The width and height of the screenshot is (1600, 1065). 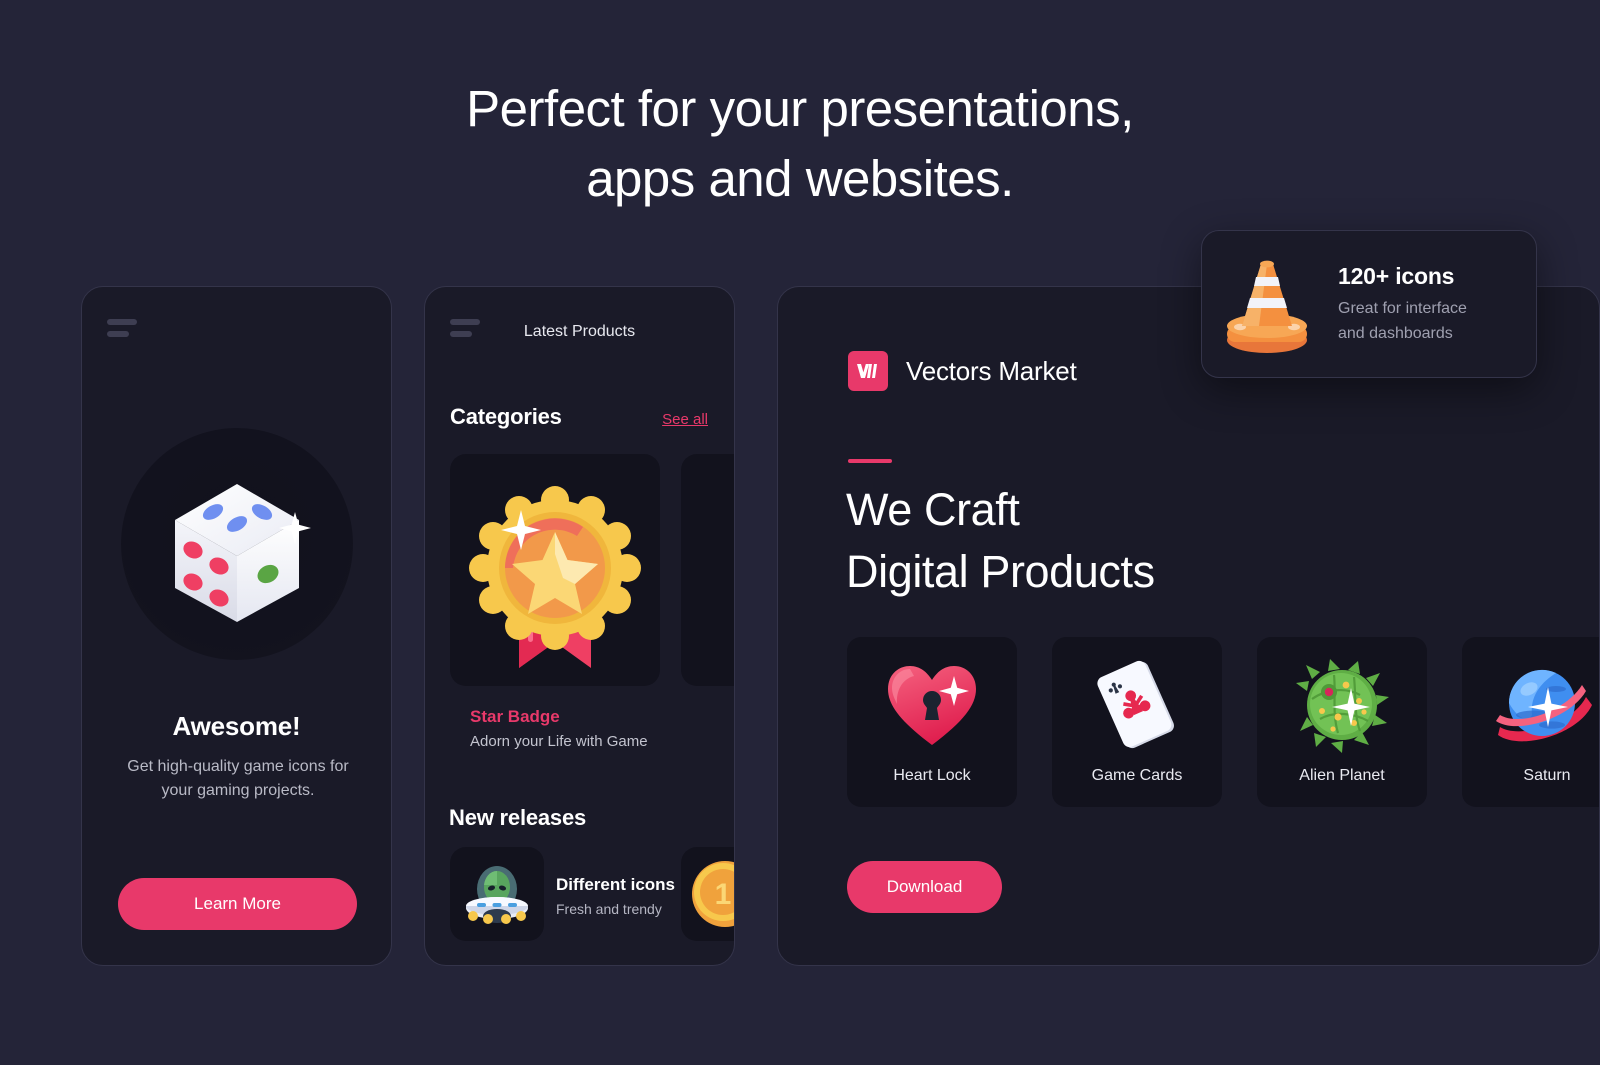 What do you see at coordinates (1342, 775) in the screenshot?
I see `product-tile-label: Alien Planet` at bounding box center [1342, 775].